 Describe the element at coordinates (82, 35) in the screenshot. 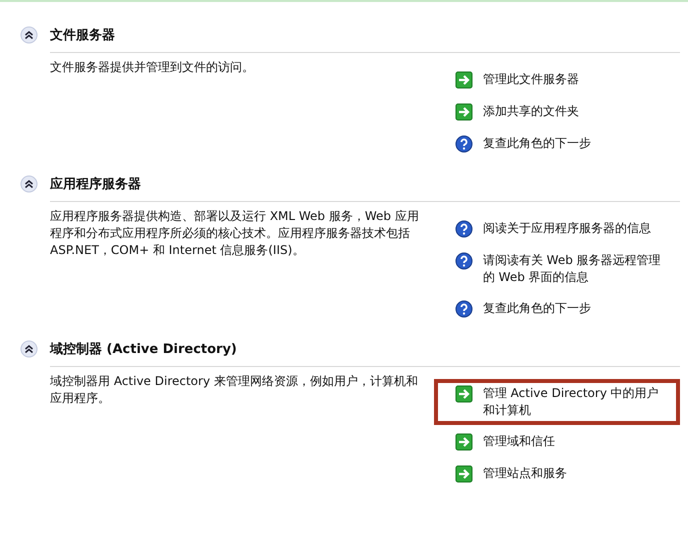

I see `section-title: 文件服务器` at that location.